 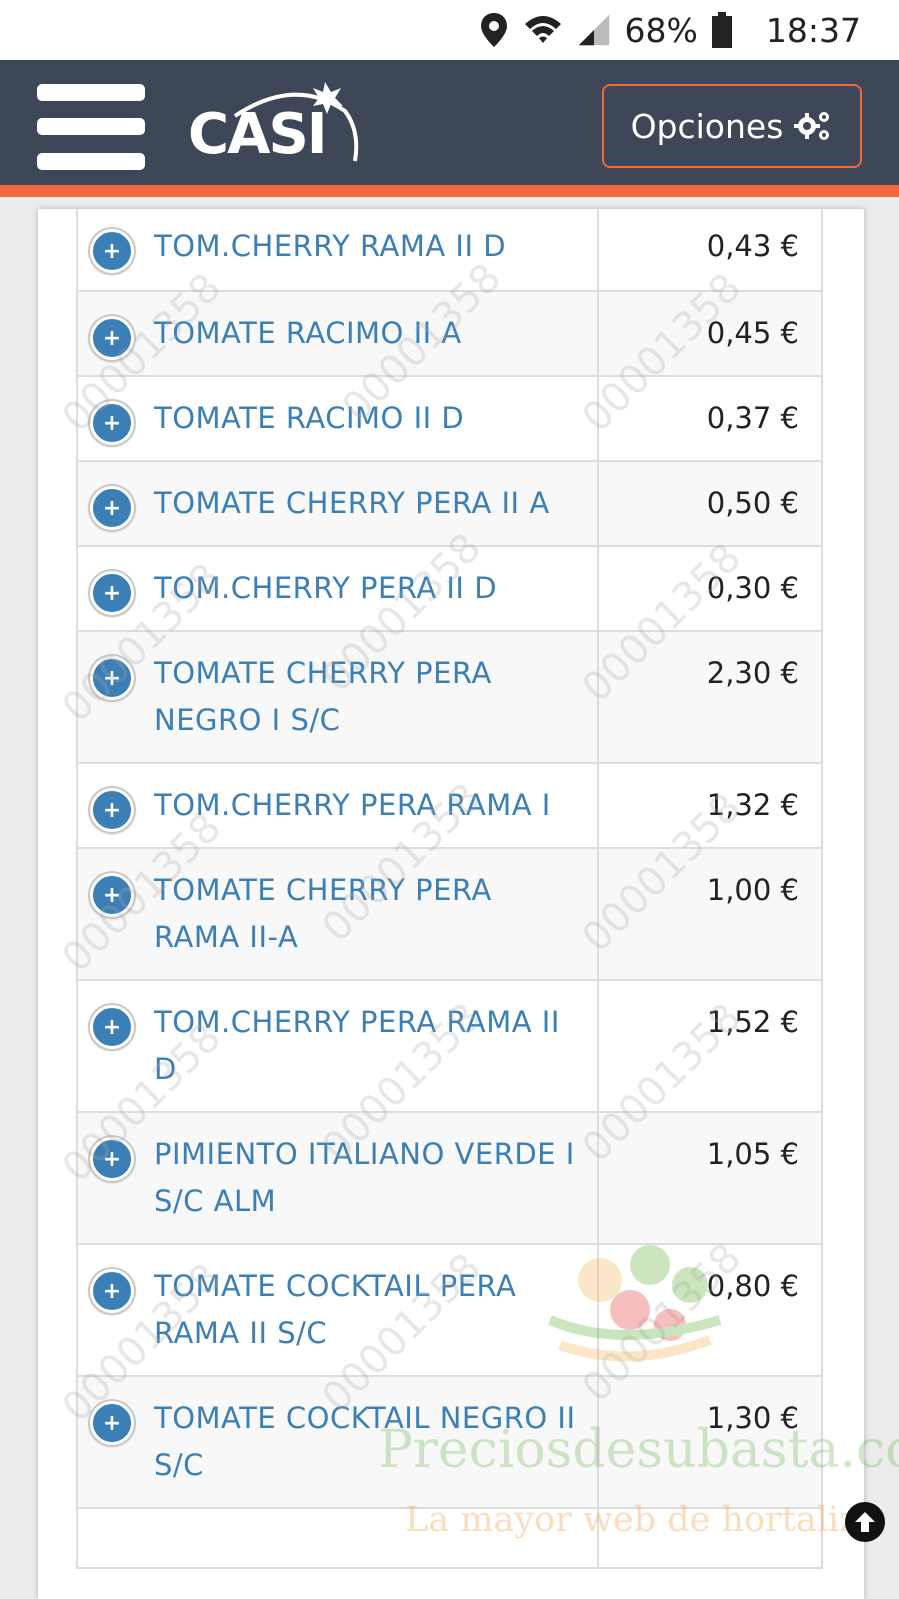 What do you see at coordinates (752, 503) in the screenshot?
I see `price-cell: 0,50 €` at bounding box center [752, 503].